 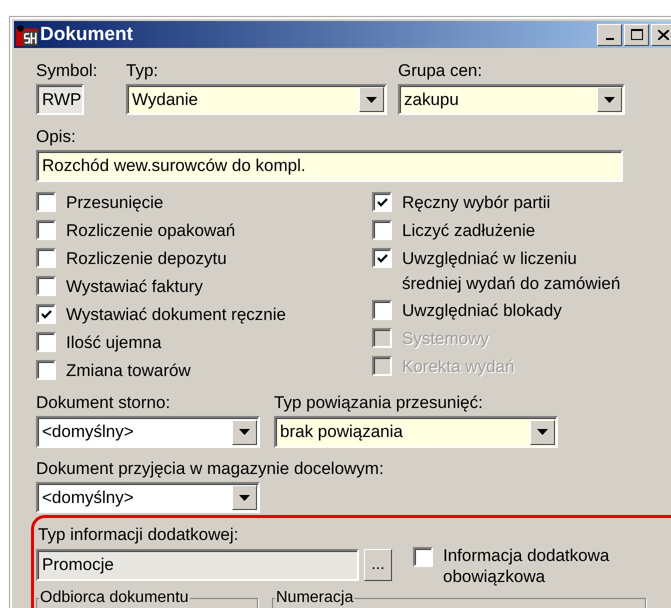 I want to click on minimize-icon, so click(x=610, y=39).